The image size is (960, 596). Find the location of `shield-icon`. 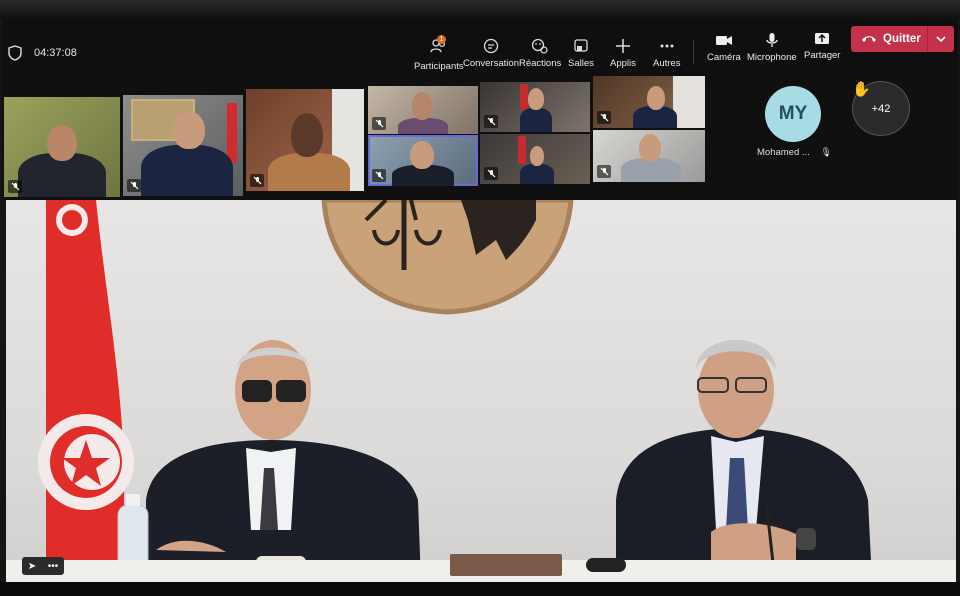

shield-icon is located at coordinates (15, 53).